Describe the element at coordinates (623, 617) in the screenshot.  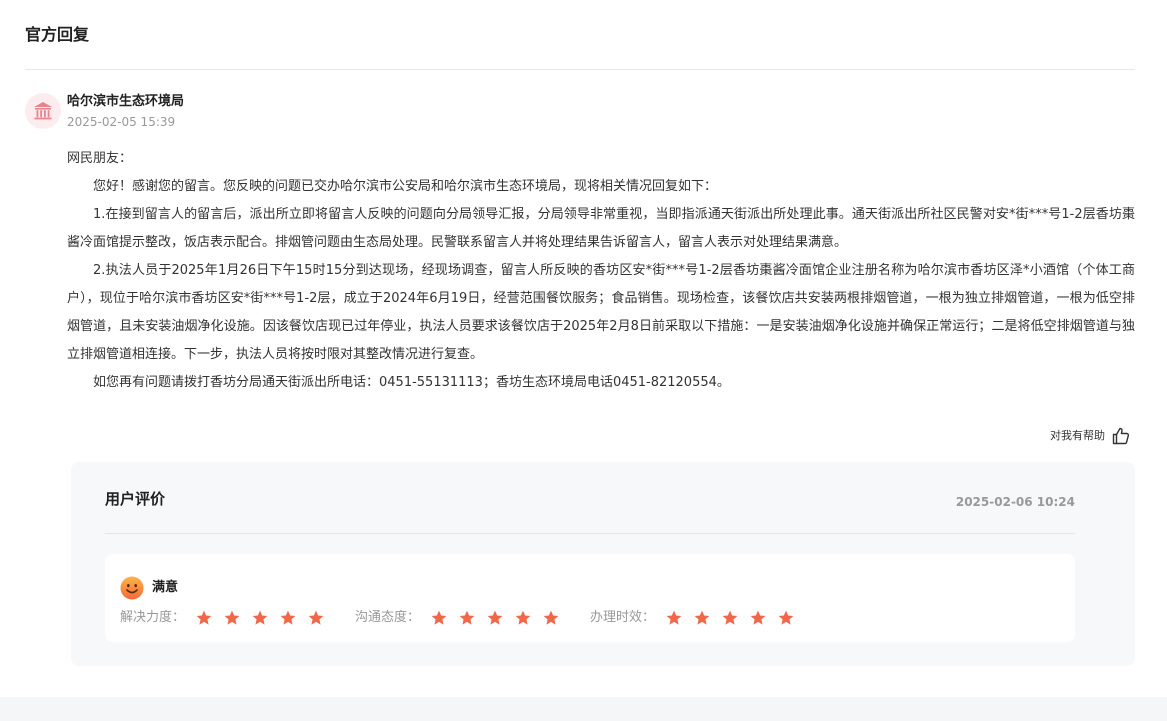
I see `rating-label: 办理时效：` at that location.